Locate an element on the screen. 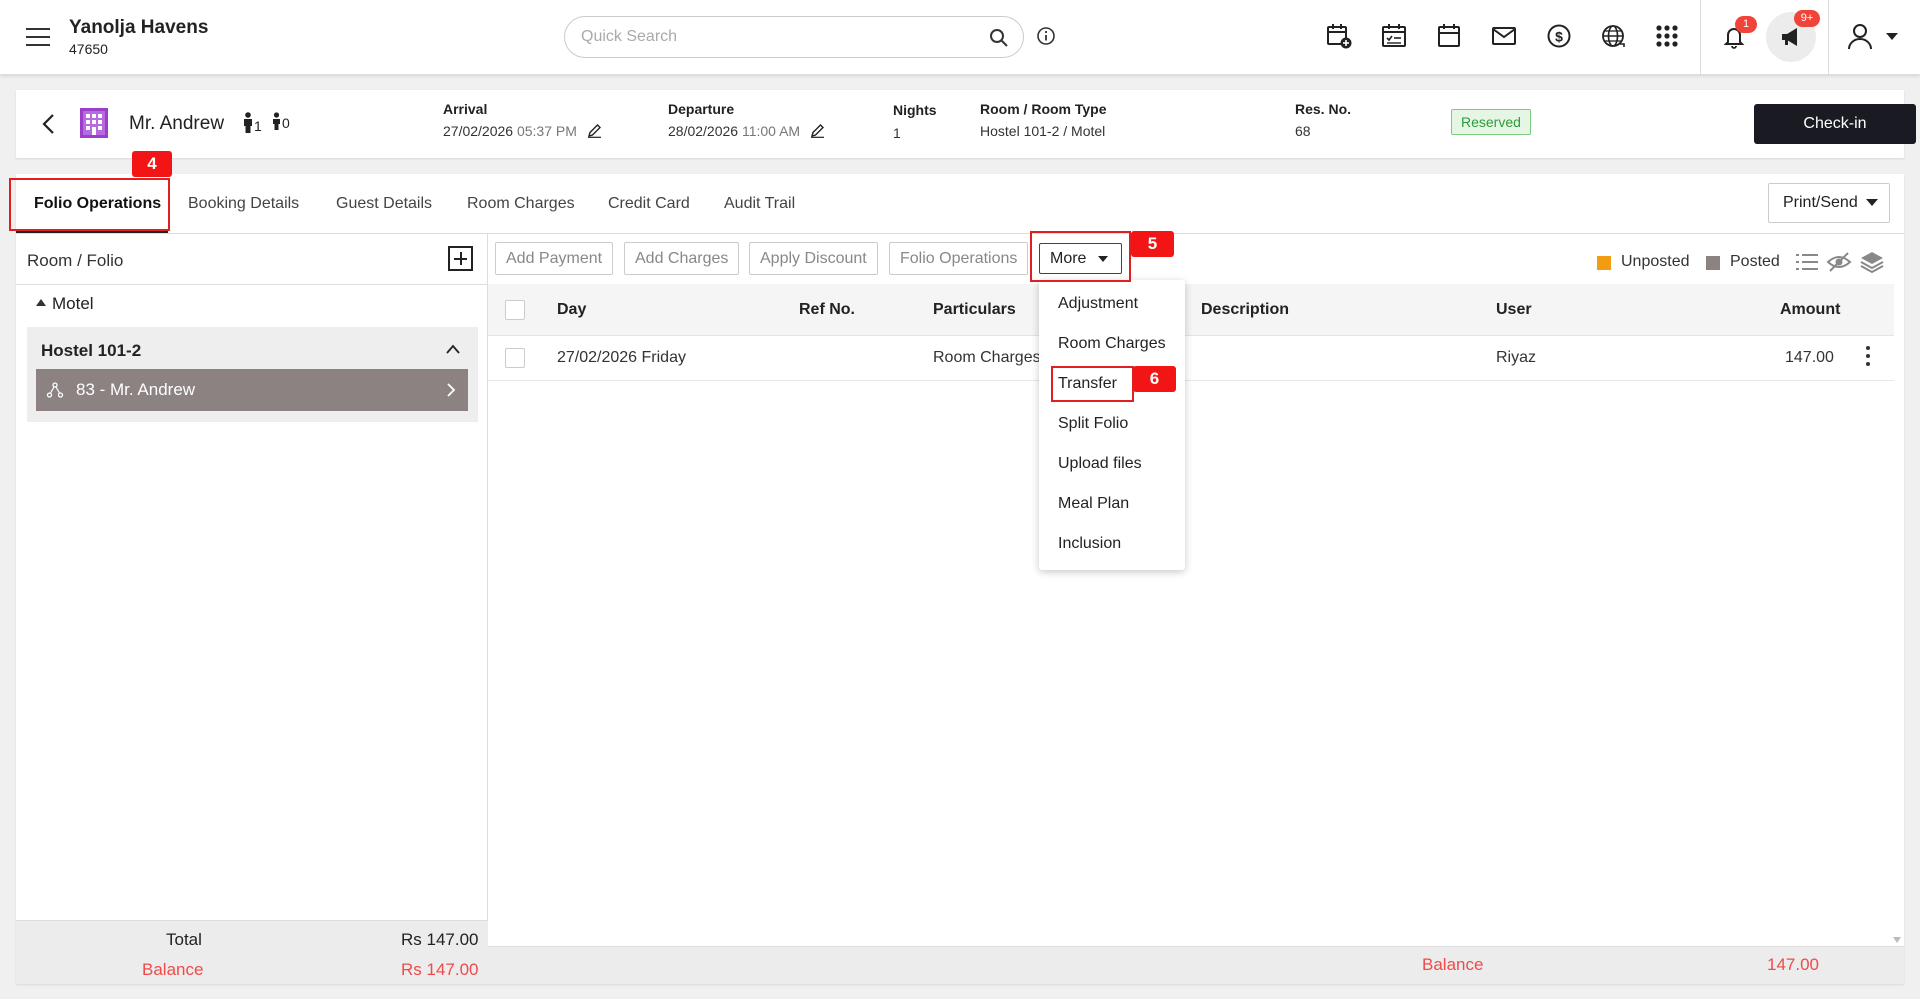 The width and height of the screenshot is (1920, 999). row-amount: 147.00 is located at coordinates (1809, 357).